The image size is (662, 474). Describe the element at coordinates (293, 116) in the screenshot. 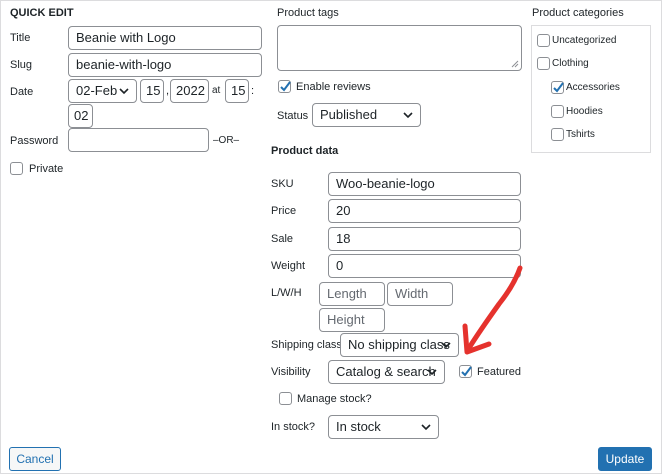

I see `status-label: Status` at that location.